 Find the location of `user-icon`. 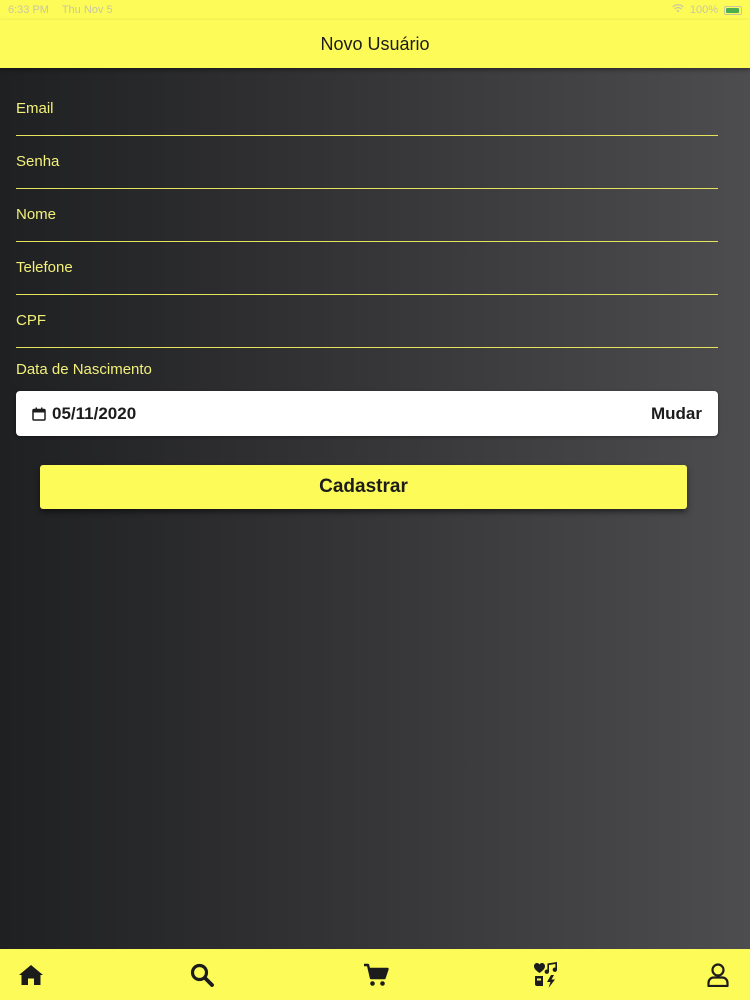

user-icon is located at coordinates (718, 975).